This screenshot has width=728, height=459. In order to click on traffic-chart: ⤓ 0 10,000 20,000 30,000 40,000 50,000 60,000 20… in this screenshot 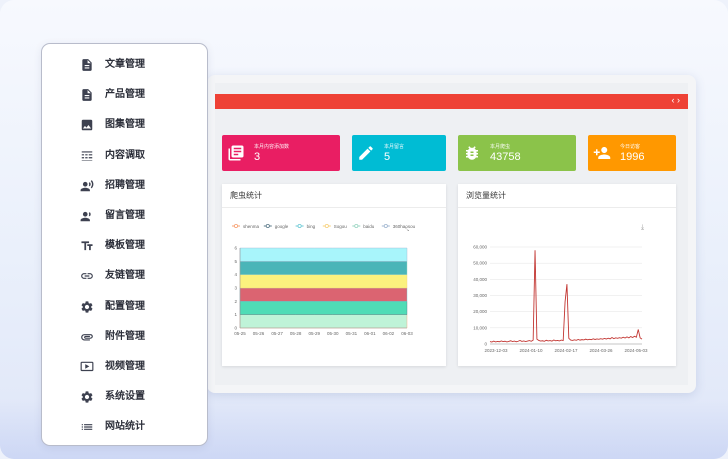, I will do `click(560, 288)`.